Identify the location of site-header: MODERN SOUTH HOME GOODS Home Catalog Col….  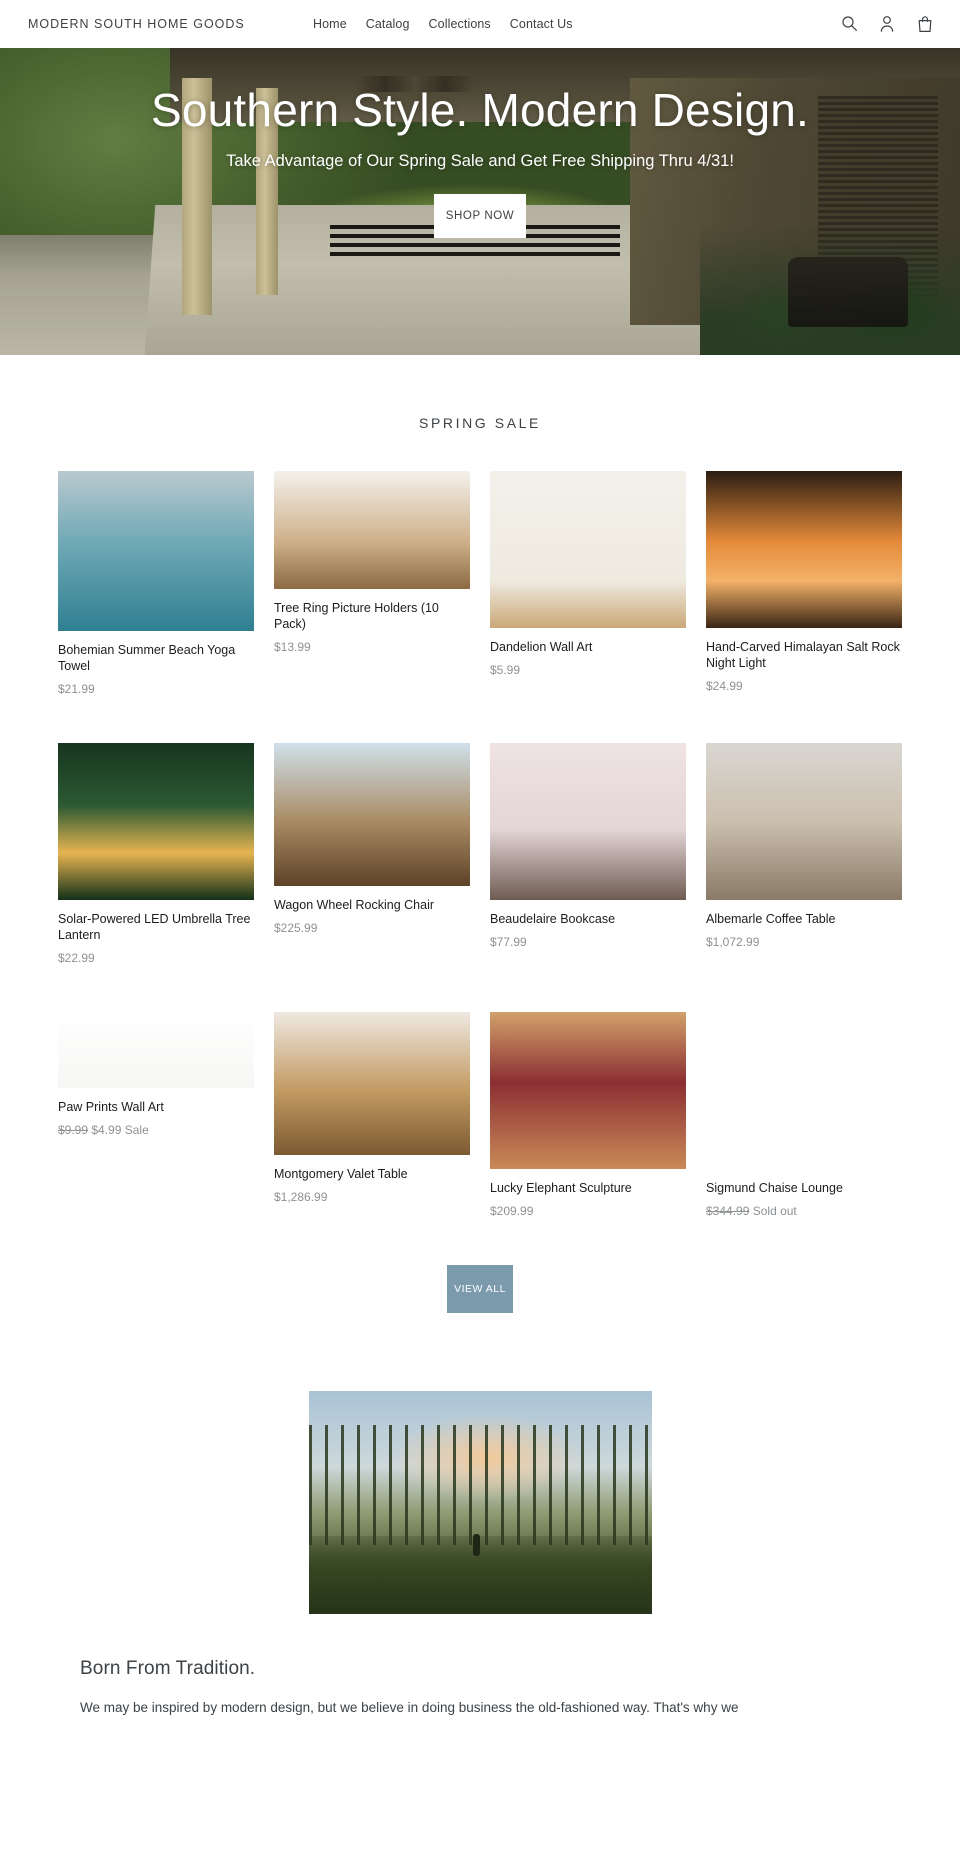
(480, 24).